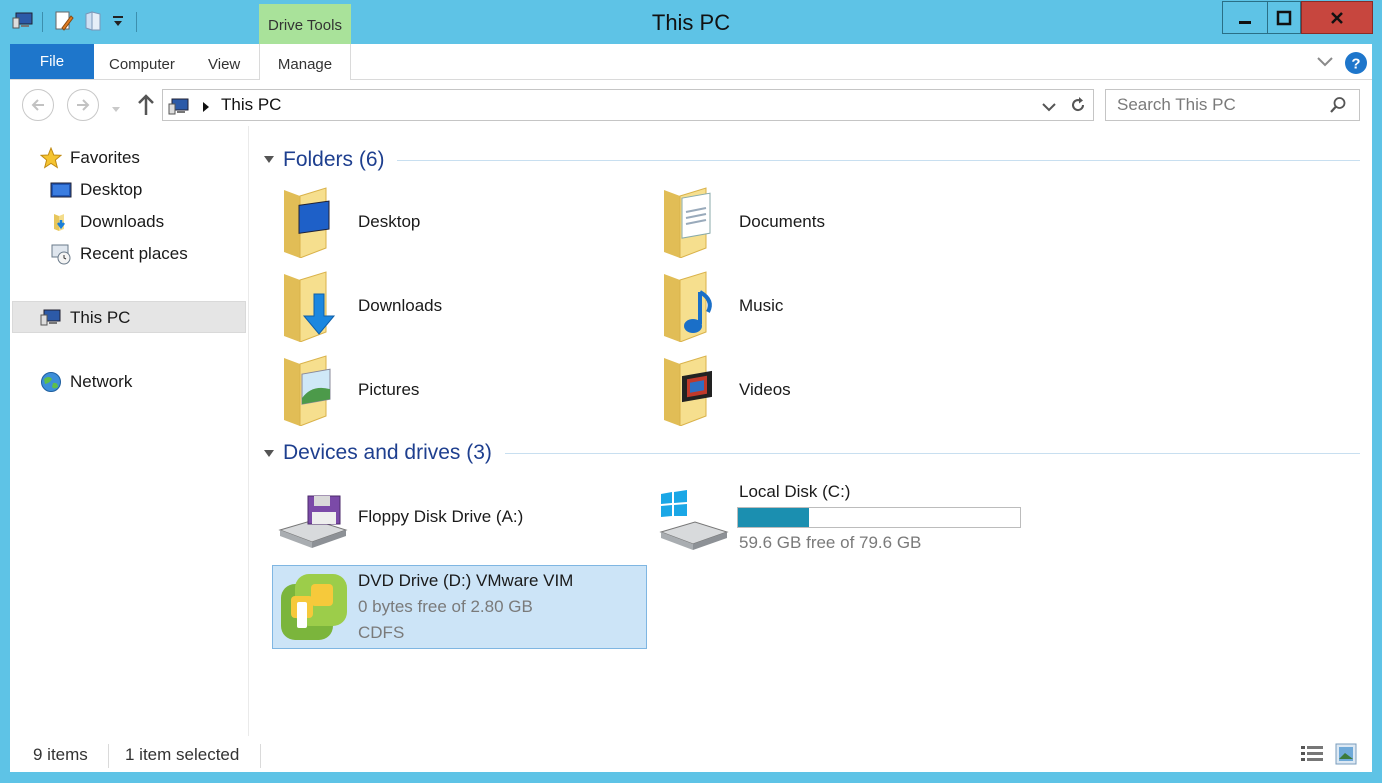 Image resolution: width=1382 pixels, height=783 pixels. Describe the element at coordinates (387, 453) in the screenshot. I see `devices-group-header: Devices and drives (3)` at that location.